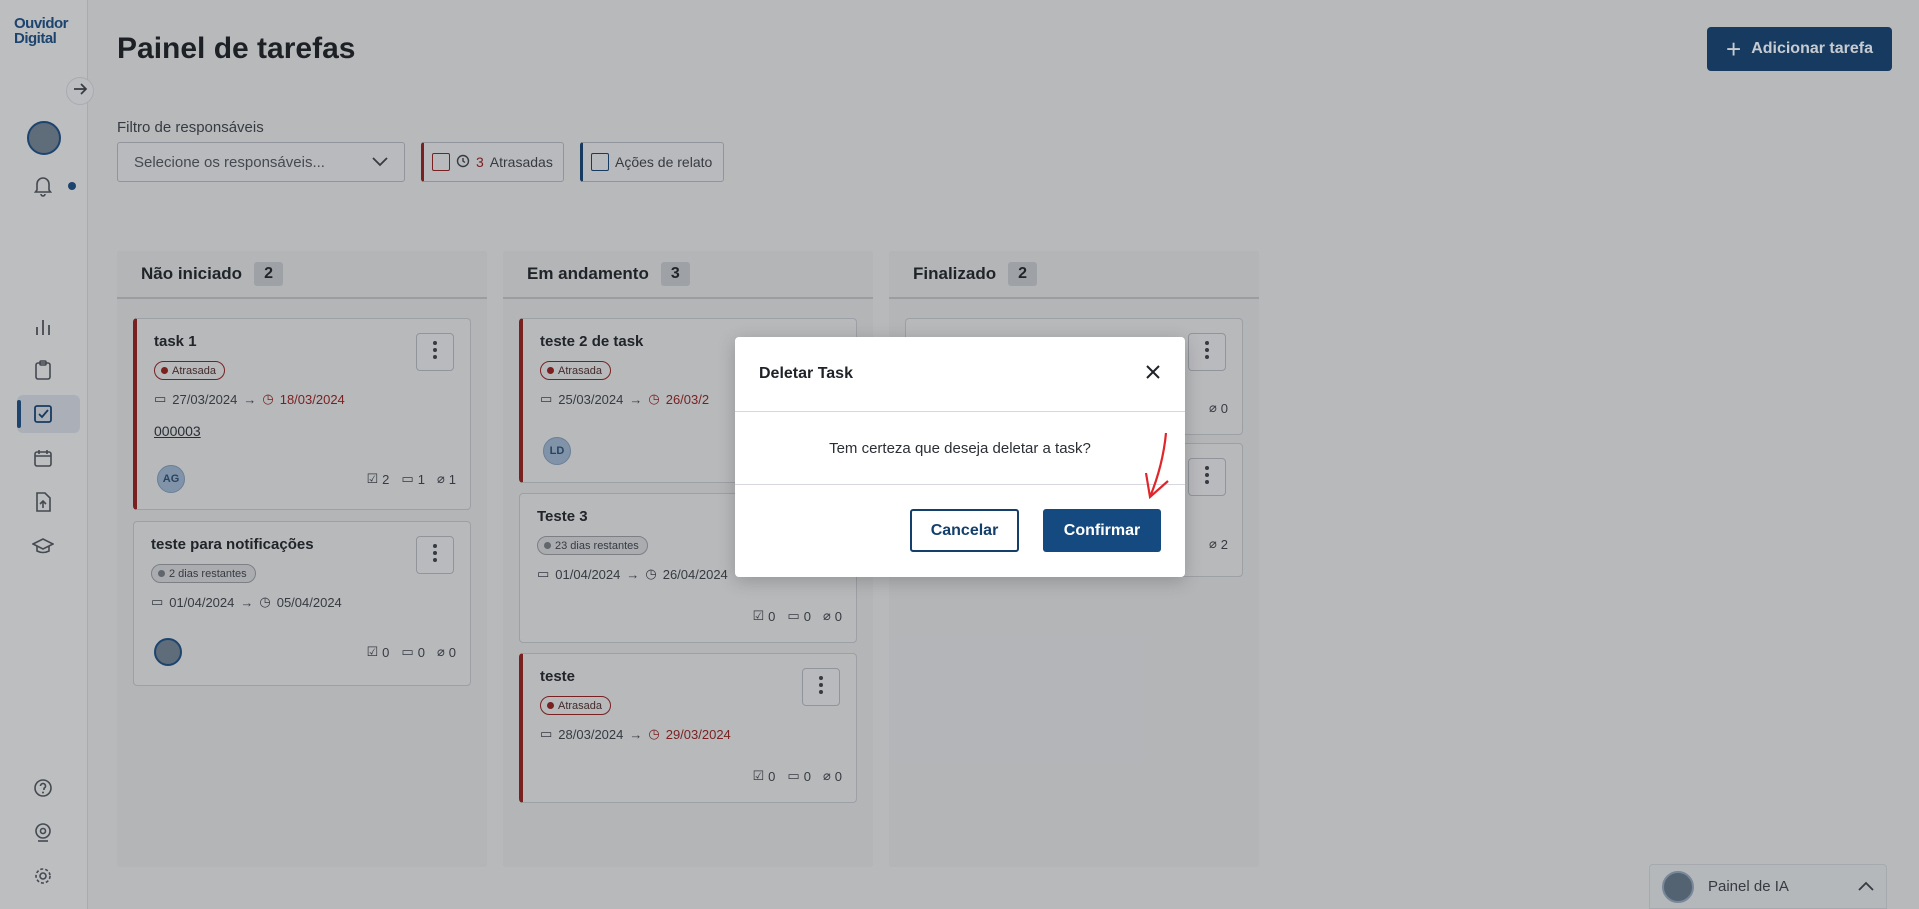 The width and height of the screenshot is (1919, 909). What do you see at coordinates (1156, 466) in the screenshot?
I see `annotation-arrow` at bounding box center [1156, 466].